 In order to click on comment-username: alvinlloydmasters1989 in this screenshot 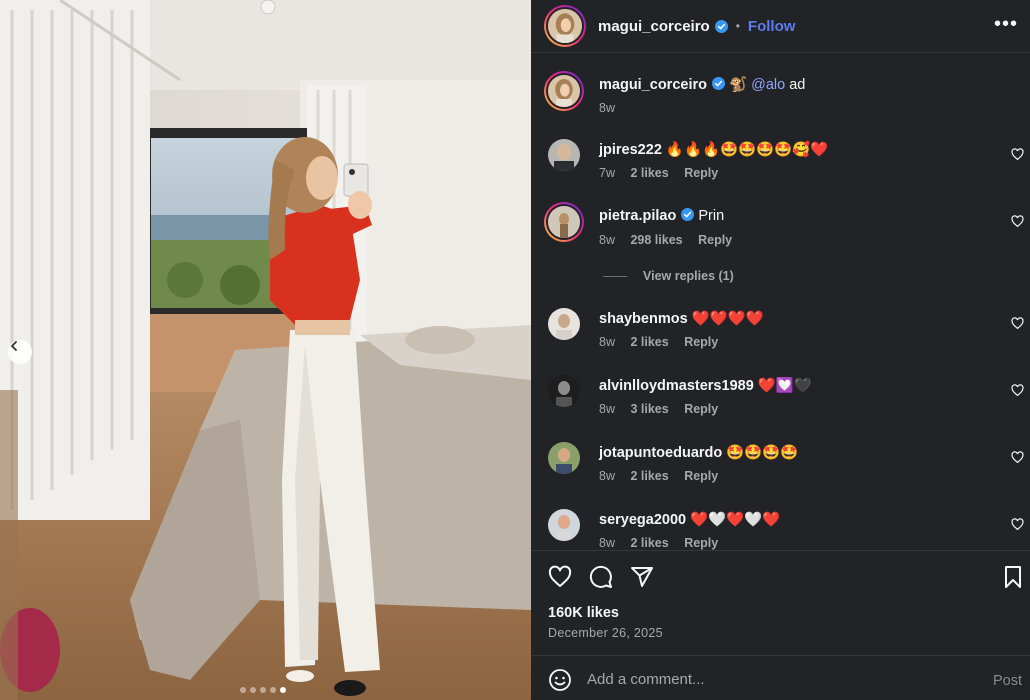, I will do `click(676, 386)`.